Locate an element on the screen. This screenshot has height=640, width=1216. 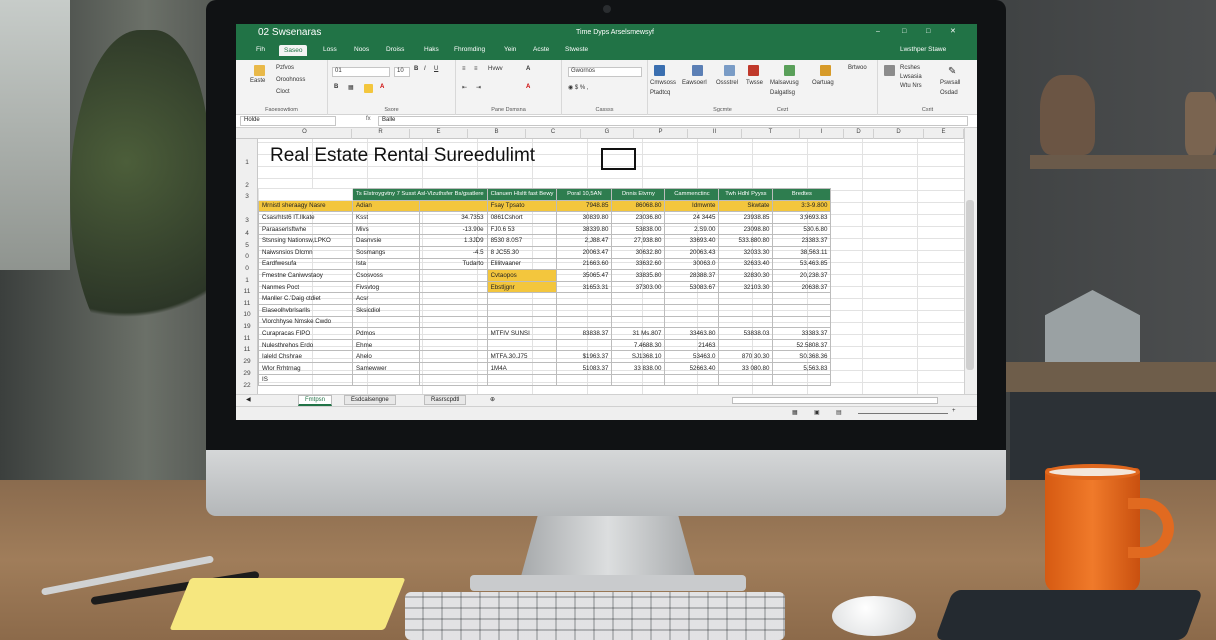
table-cell: 533.880.80 is located at coordinates (746, 240).